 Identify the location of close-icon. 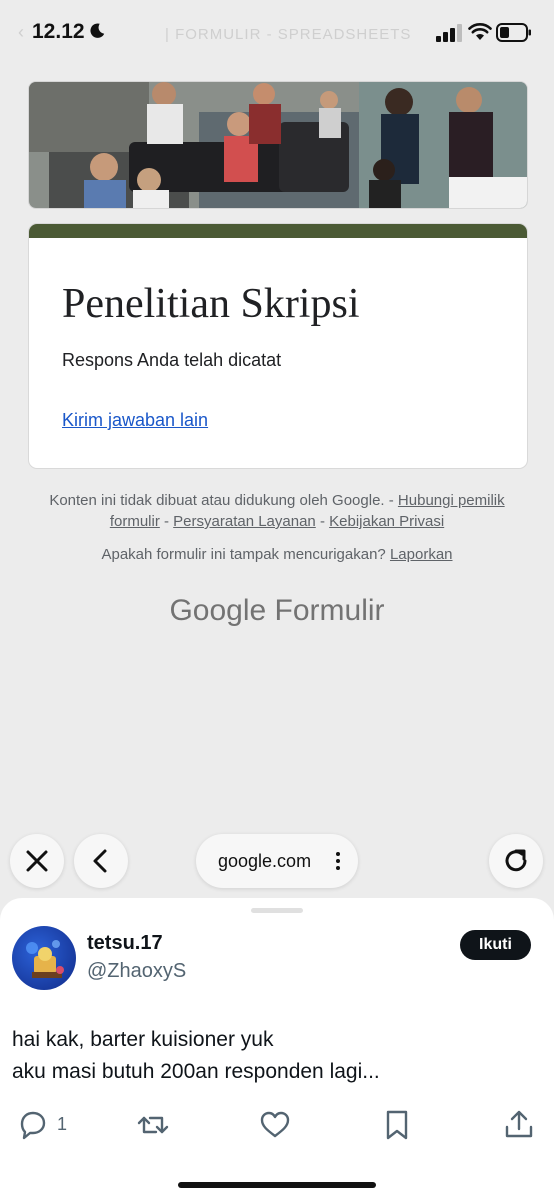
(37, 861).